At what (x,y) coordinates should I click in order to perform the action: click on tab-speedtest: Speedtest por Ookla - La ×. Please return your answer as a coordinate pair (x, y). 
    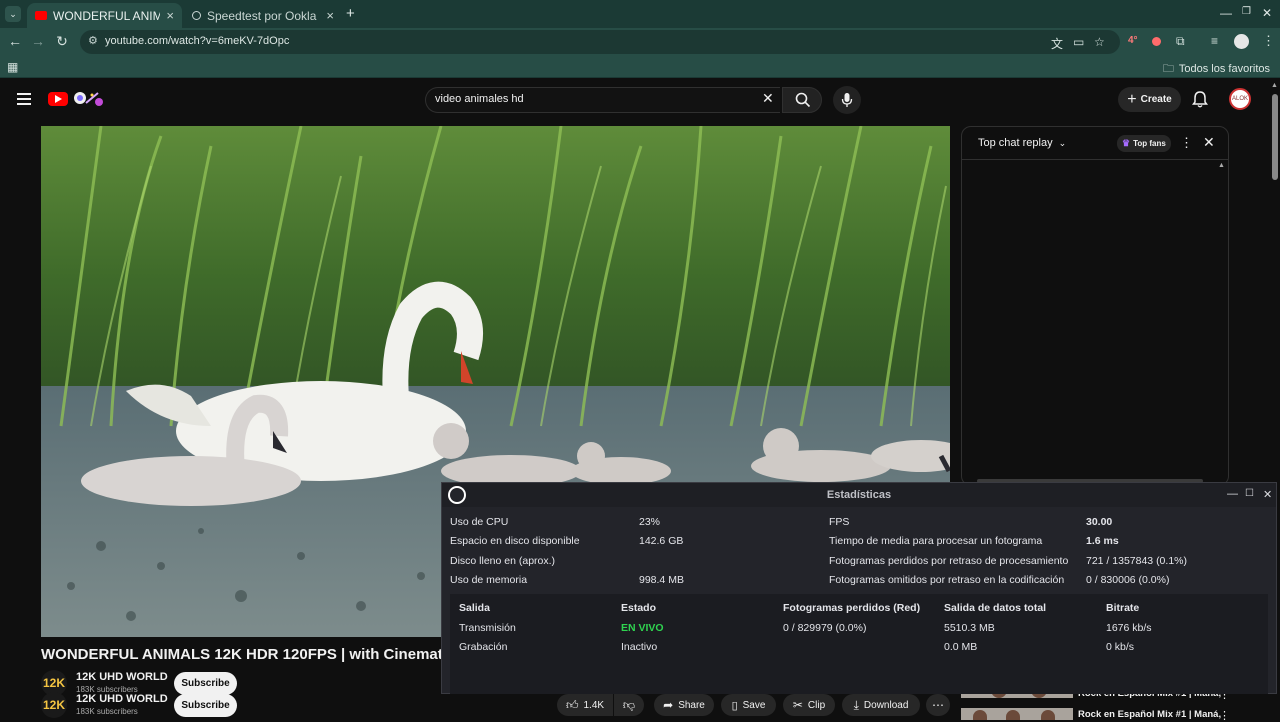
    Looking at the image, I should click on (263, 15).